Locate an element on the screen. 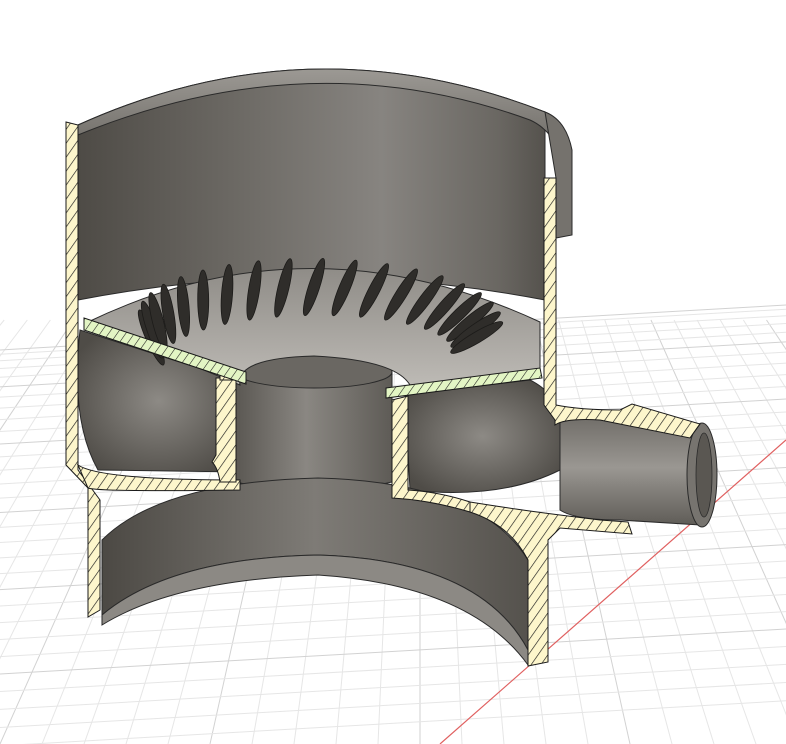 The height and width of the screenshot is (744, 786). section-face-left-tube is located at coordinates (224, 430).